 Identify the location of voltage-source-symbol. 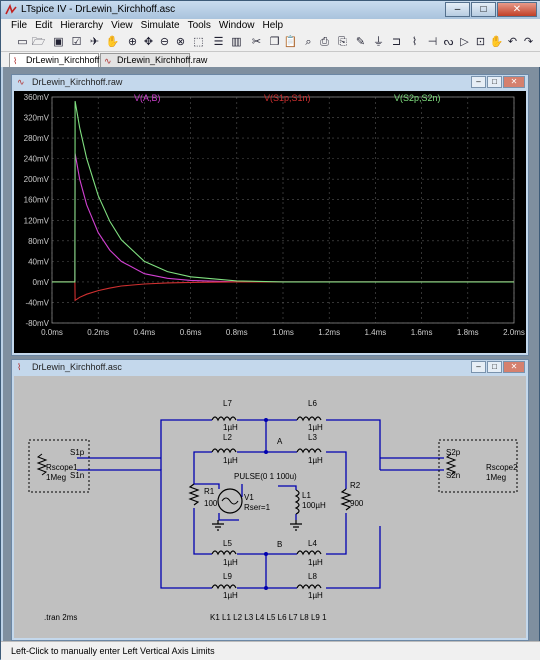
(230, 501).